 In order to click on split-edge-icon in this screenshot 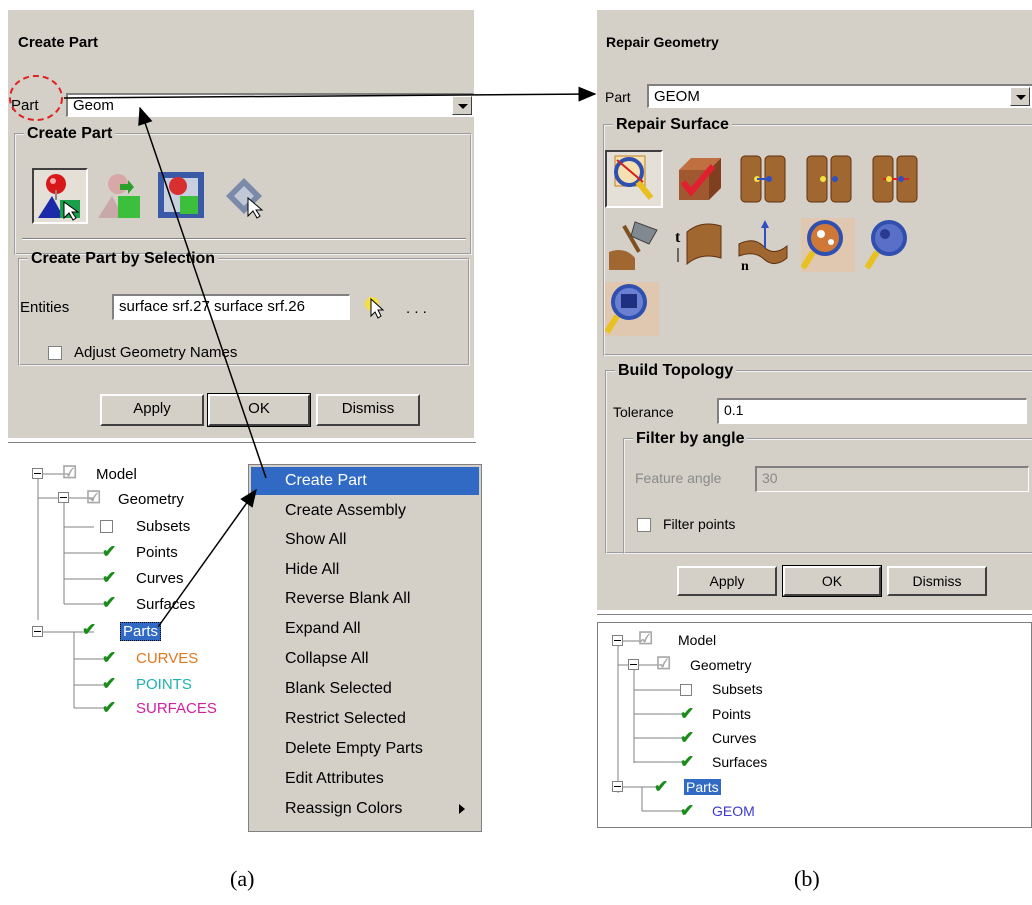, I will do `click(896, 179)`.